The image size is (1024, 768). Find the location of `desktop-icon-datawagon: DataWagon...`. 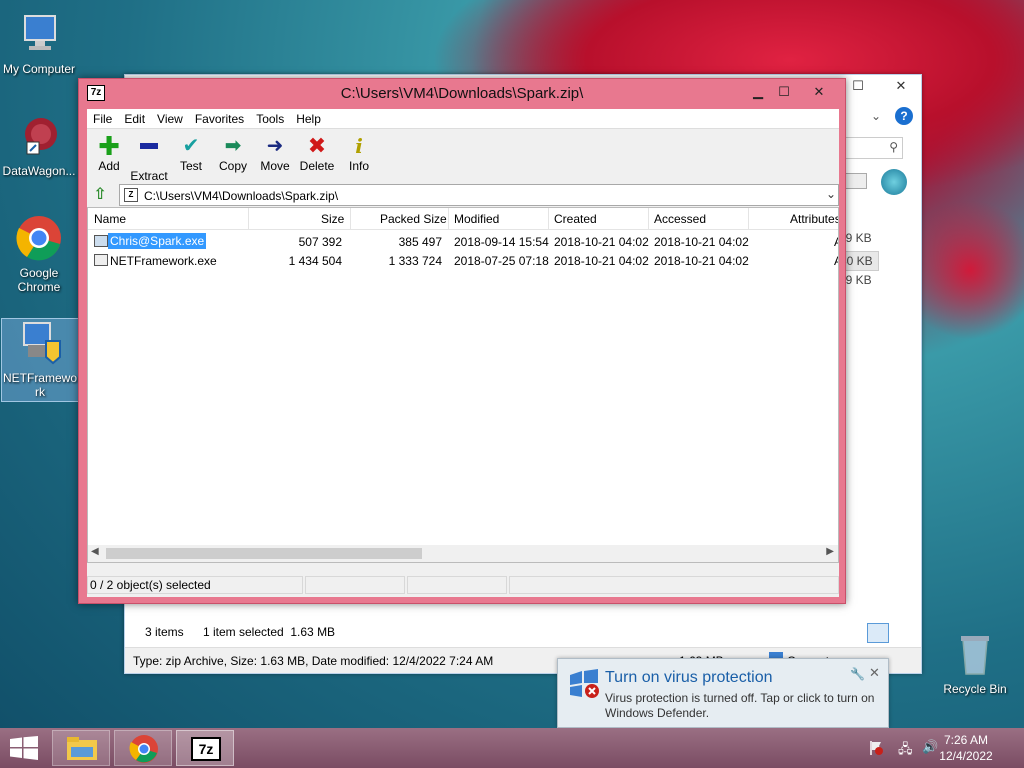

desktop-icon-datawagon: DataWagon... is located at coordinates (39, 145).